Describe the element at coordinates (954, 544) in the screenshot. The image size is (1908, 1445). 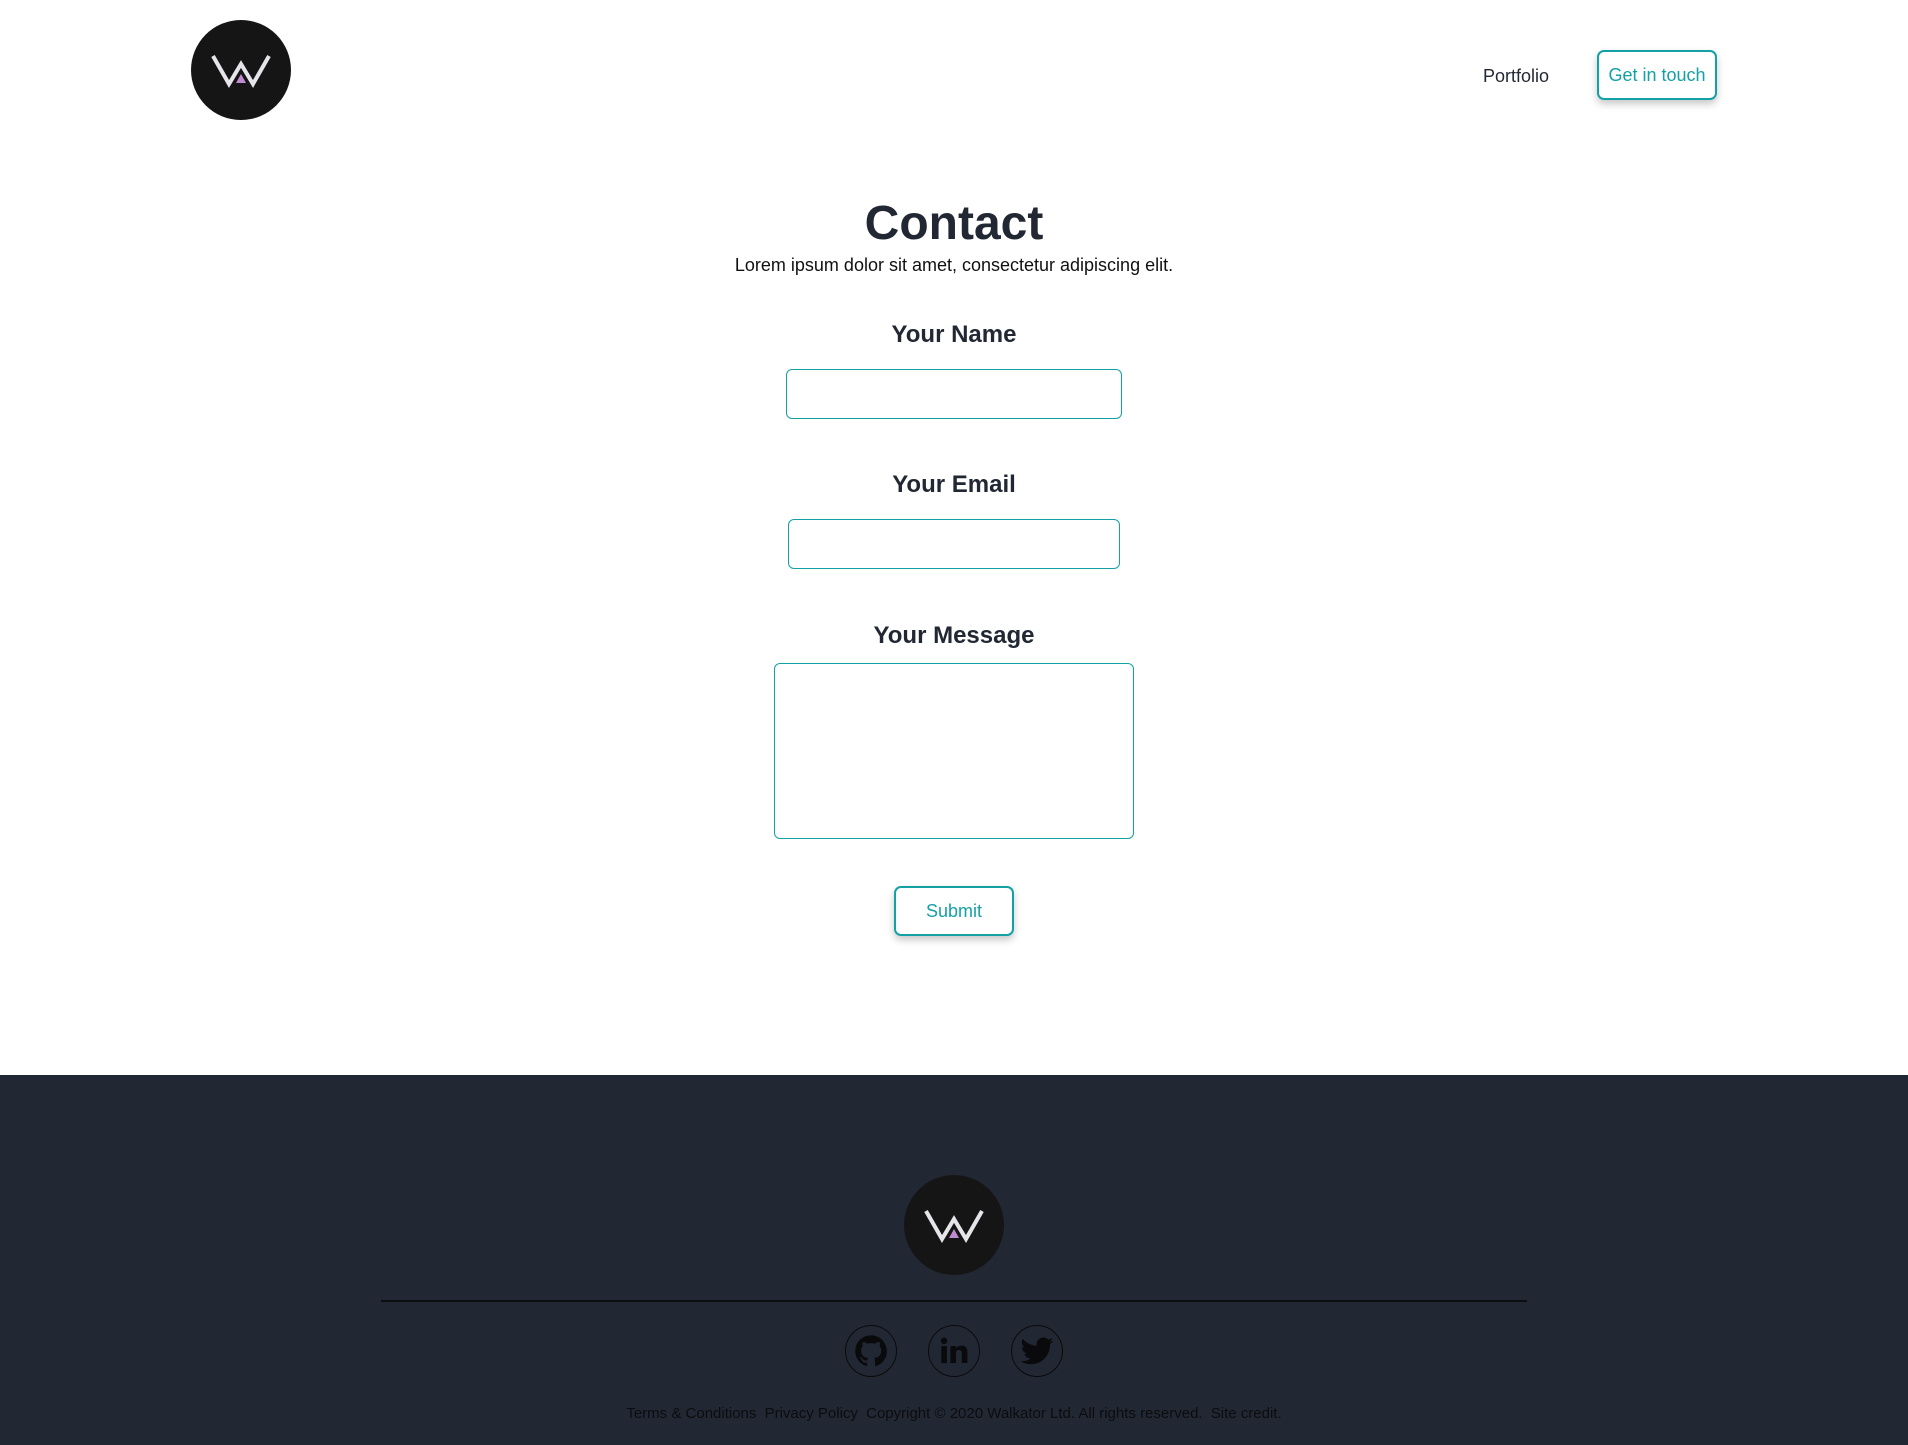
I see `email-input` at that location.